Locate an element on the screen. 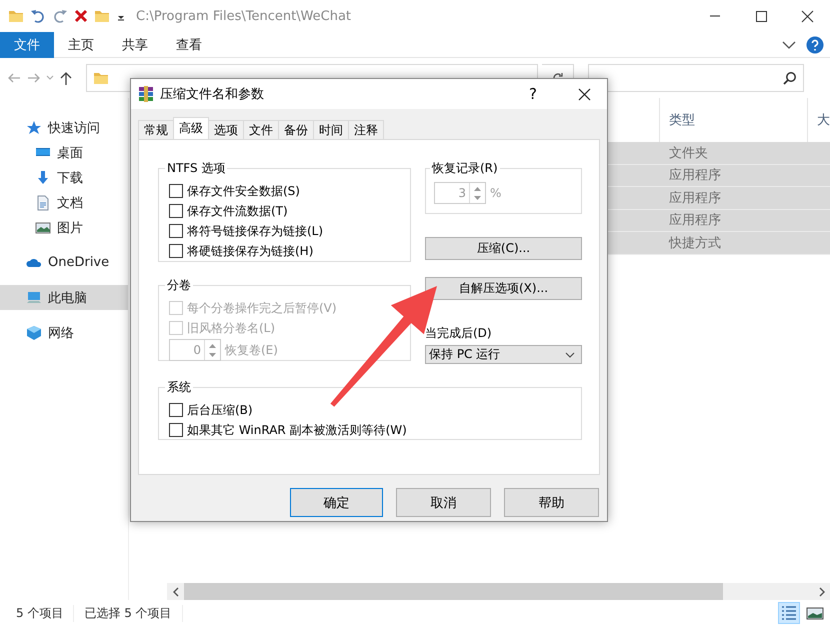 Image resolution: width=830 pixels, height=626 pixels. item-count: 5 个项目 is located at coordinates (45, 613).